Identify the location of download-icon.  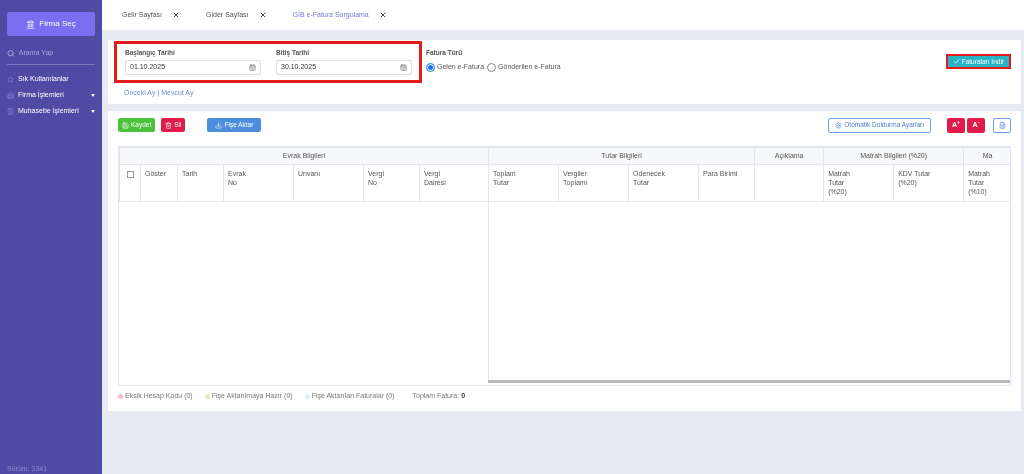
(219, 125).